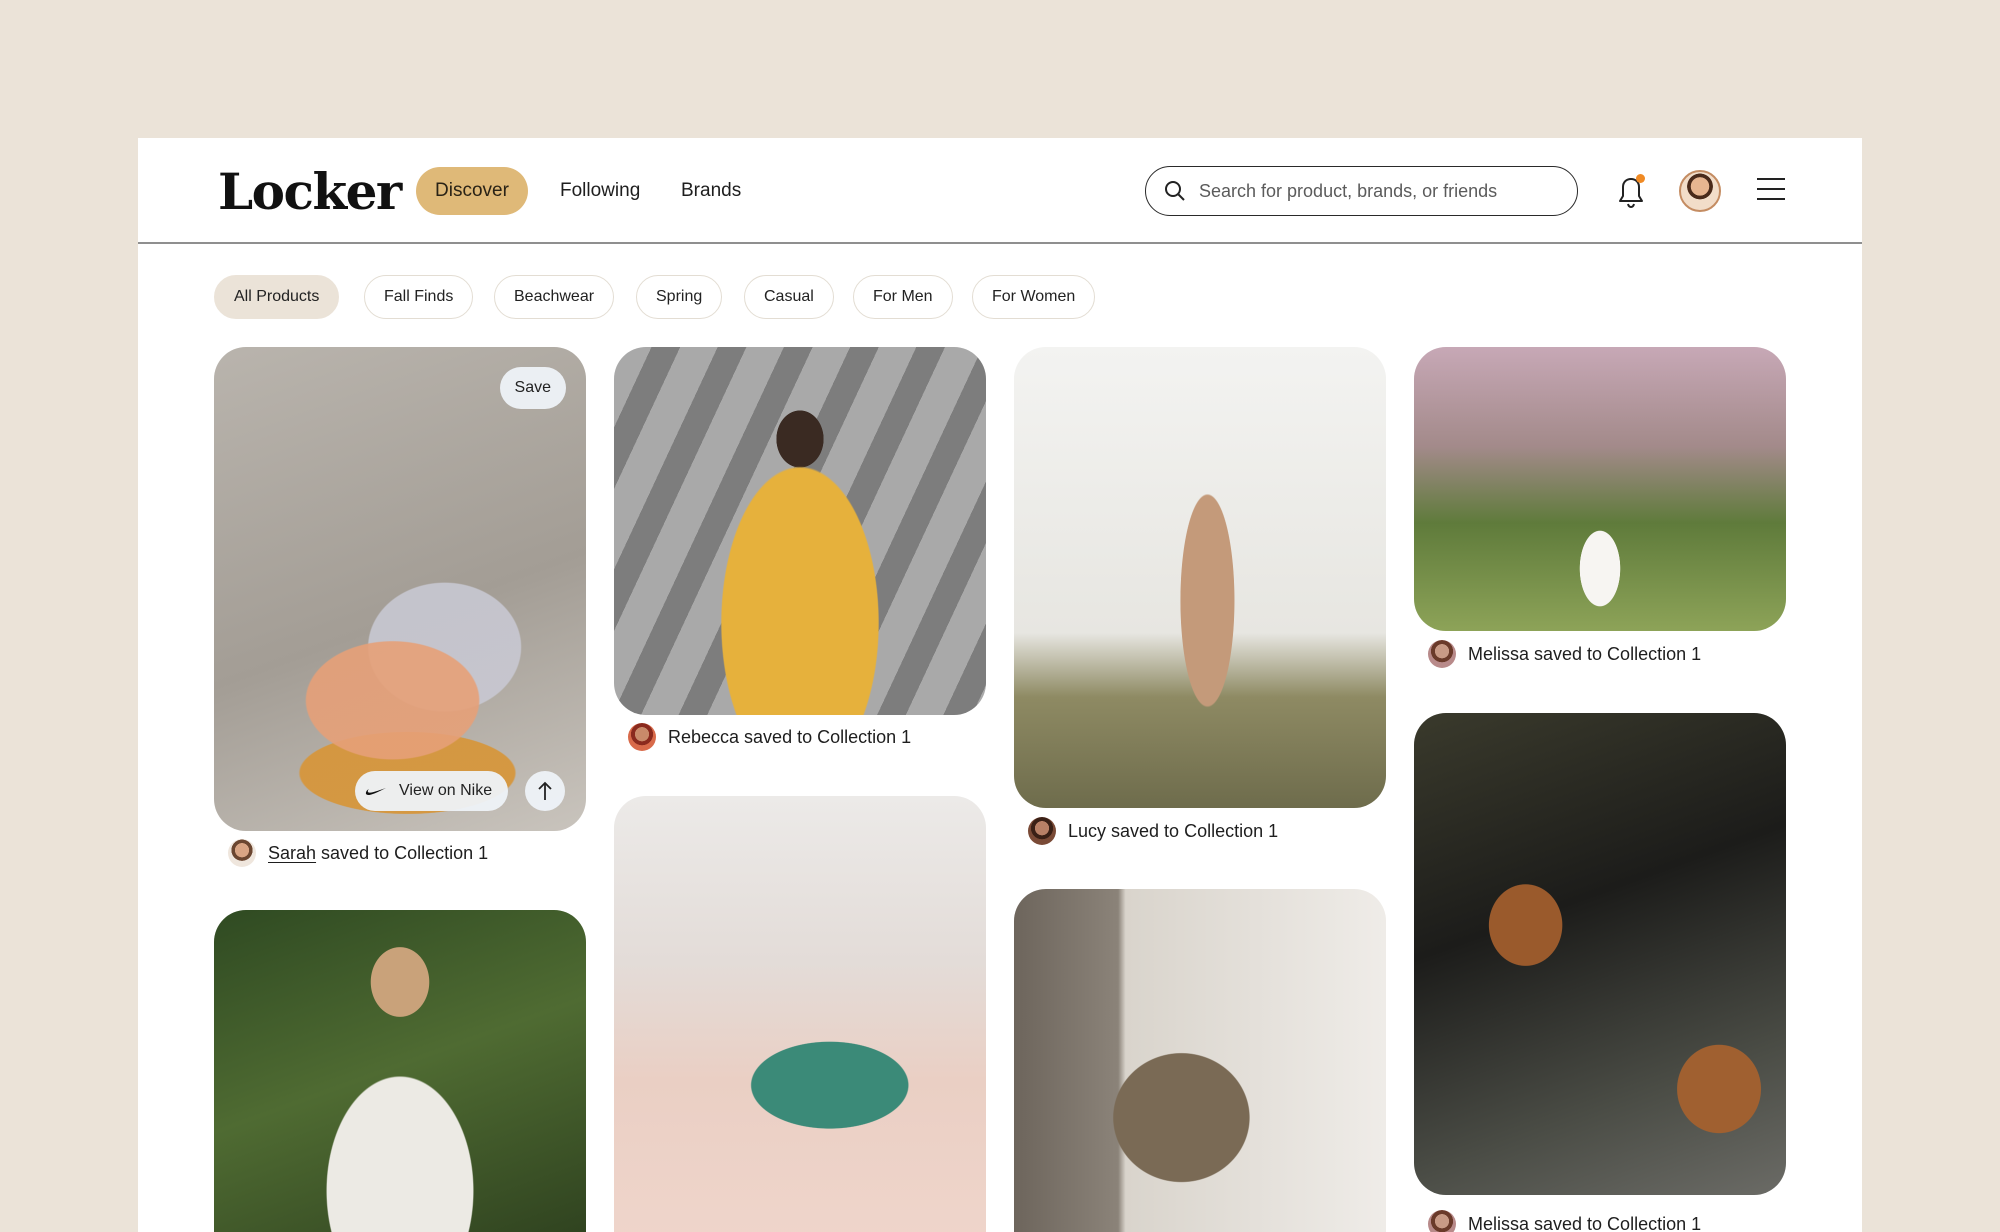  What do you see at coordinates (1034, 297) in the screenshot?
I see `filter-for-women: For Women` at bounding box center [1034, 297].